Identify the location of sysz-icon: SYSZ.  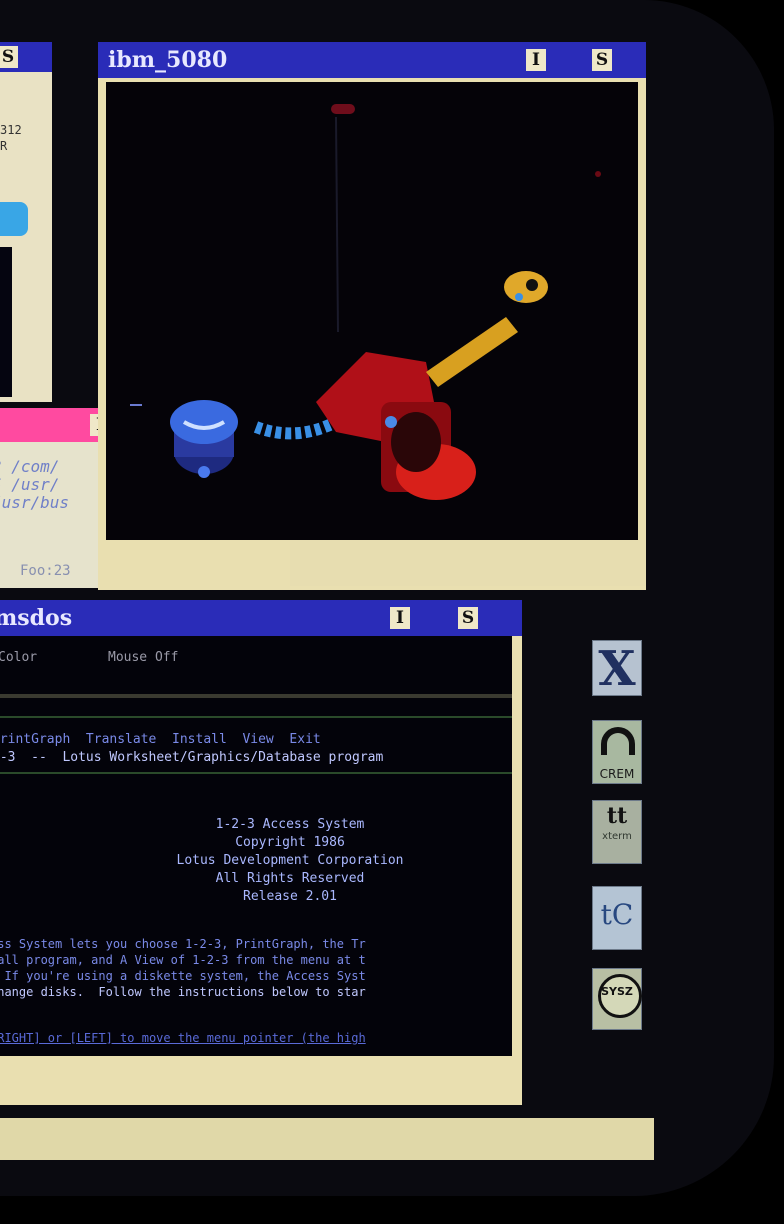
(617, 999).